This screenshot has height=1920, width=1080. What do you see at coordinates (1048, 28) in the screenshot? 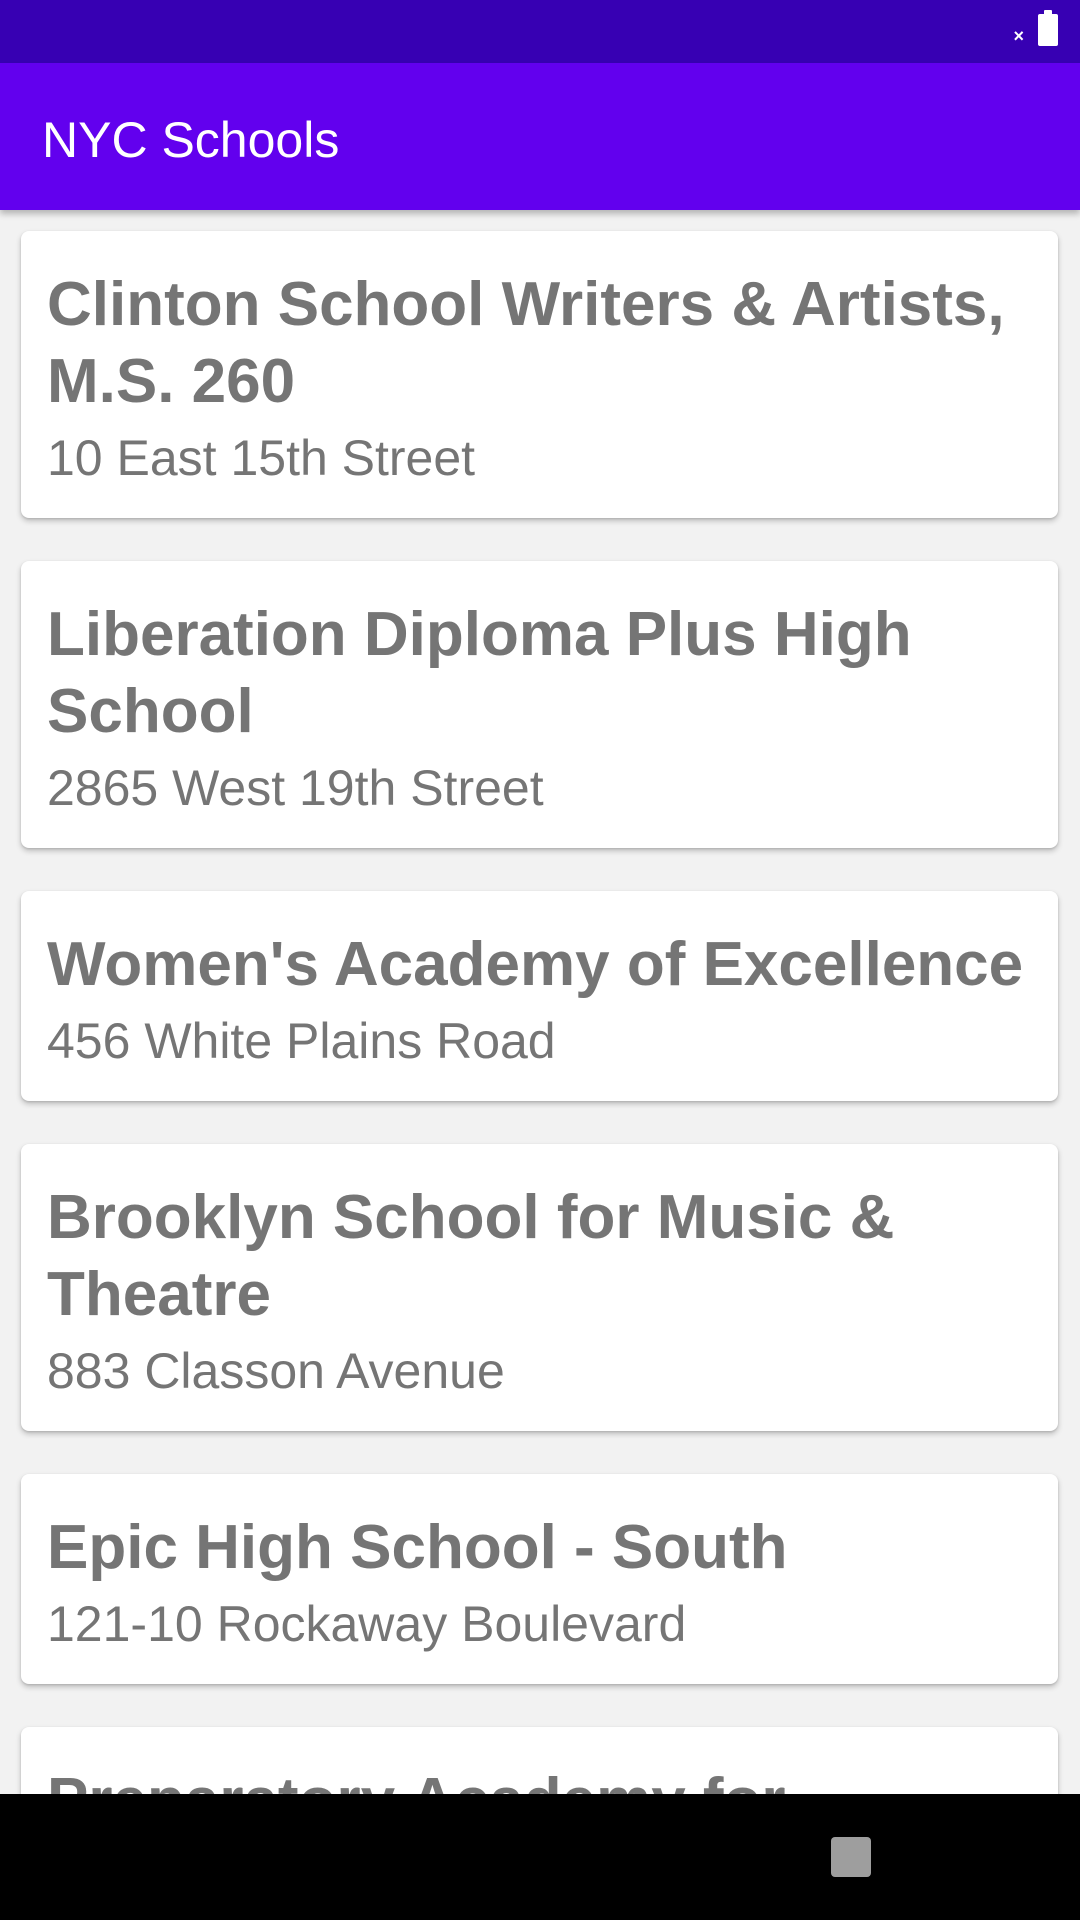
I see `battery-icon` at bounding box center [1048, 28].